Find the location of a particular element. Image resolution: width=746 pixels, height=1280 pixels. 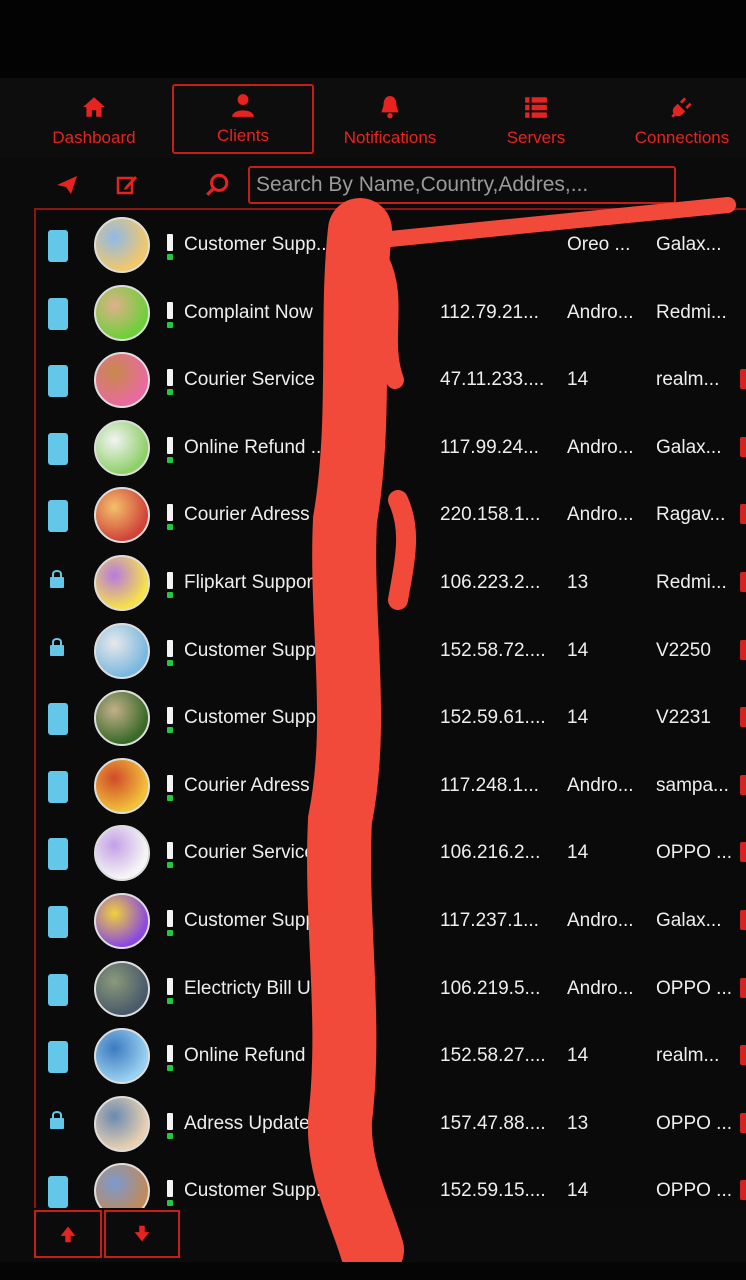

scroll-up-button is located at coordinates (68, 1234).